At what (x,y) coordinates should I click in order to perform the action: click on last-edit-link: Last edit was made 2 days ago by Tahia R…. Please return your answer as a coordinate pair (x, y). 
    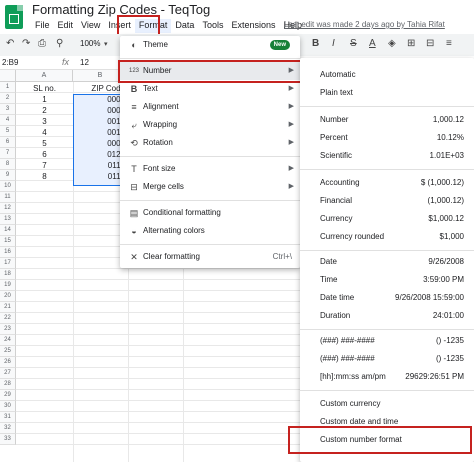
    Looking at the image, I should click on (364, 24).